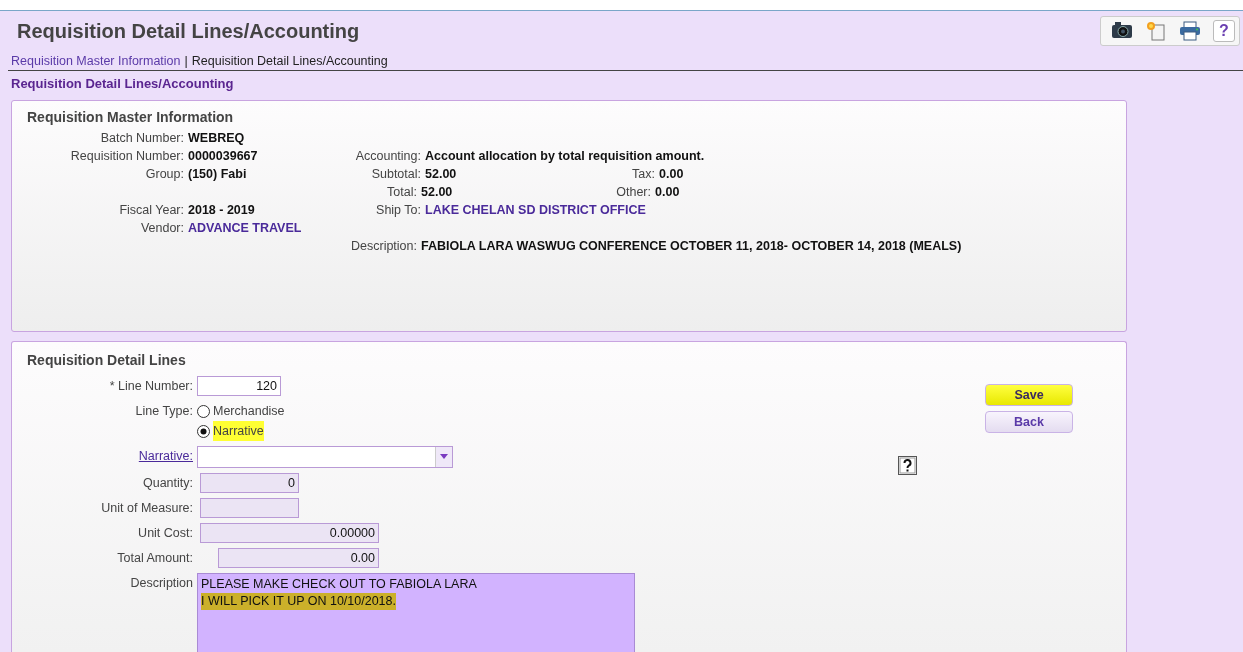  Describe the element at coordinates (223, 156) in the screenshot. I see `field-value: 0000039667` at that location.